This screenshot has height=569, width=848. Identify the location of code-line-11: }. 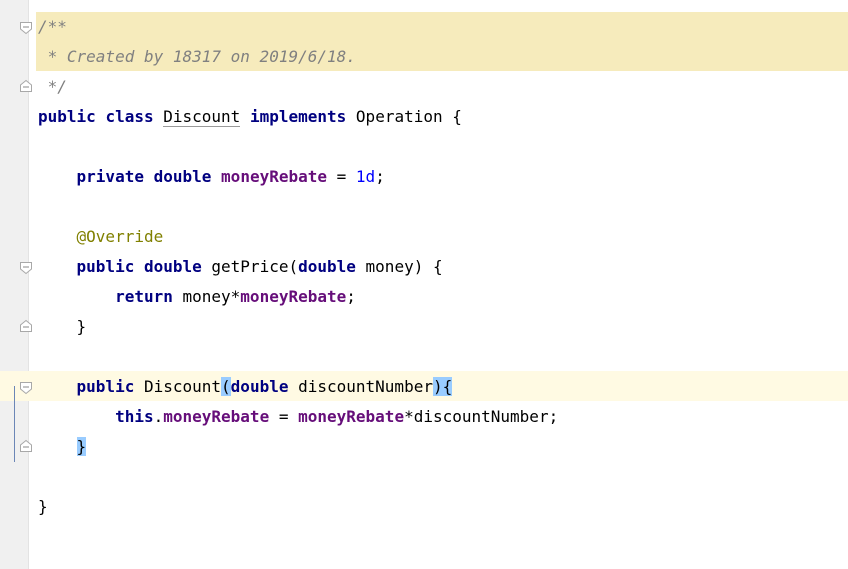
(62, 327).